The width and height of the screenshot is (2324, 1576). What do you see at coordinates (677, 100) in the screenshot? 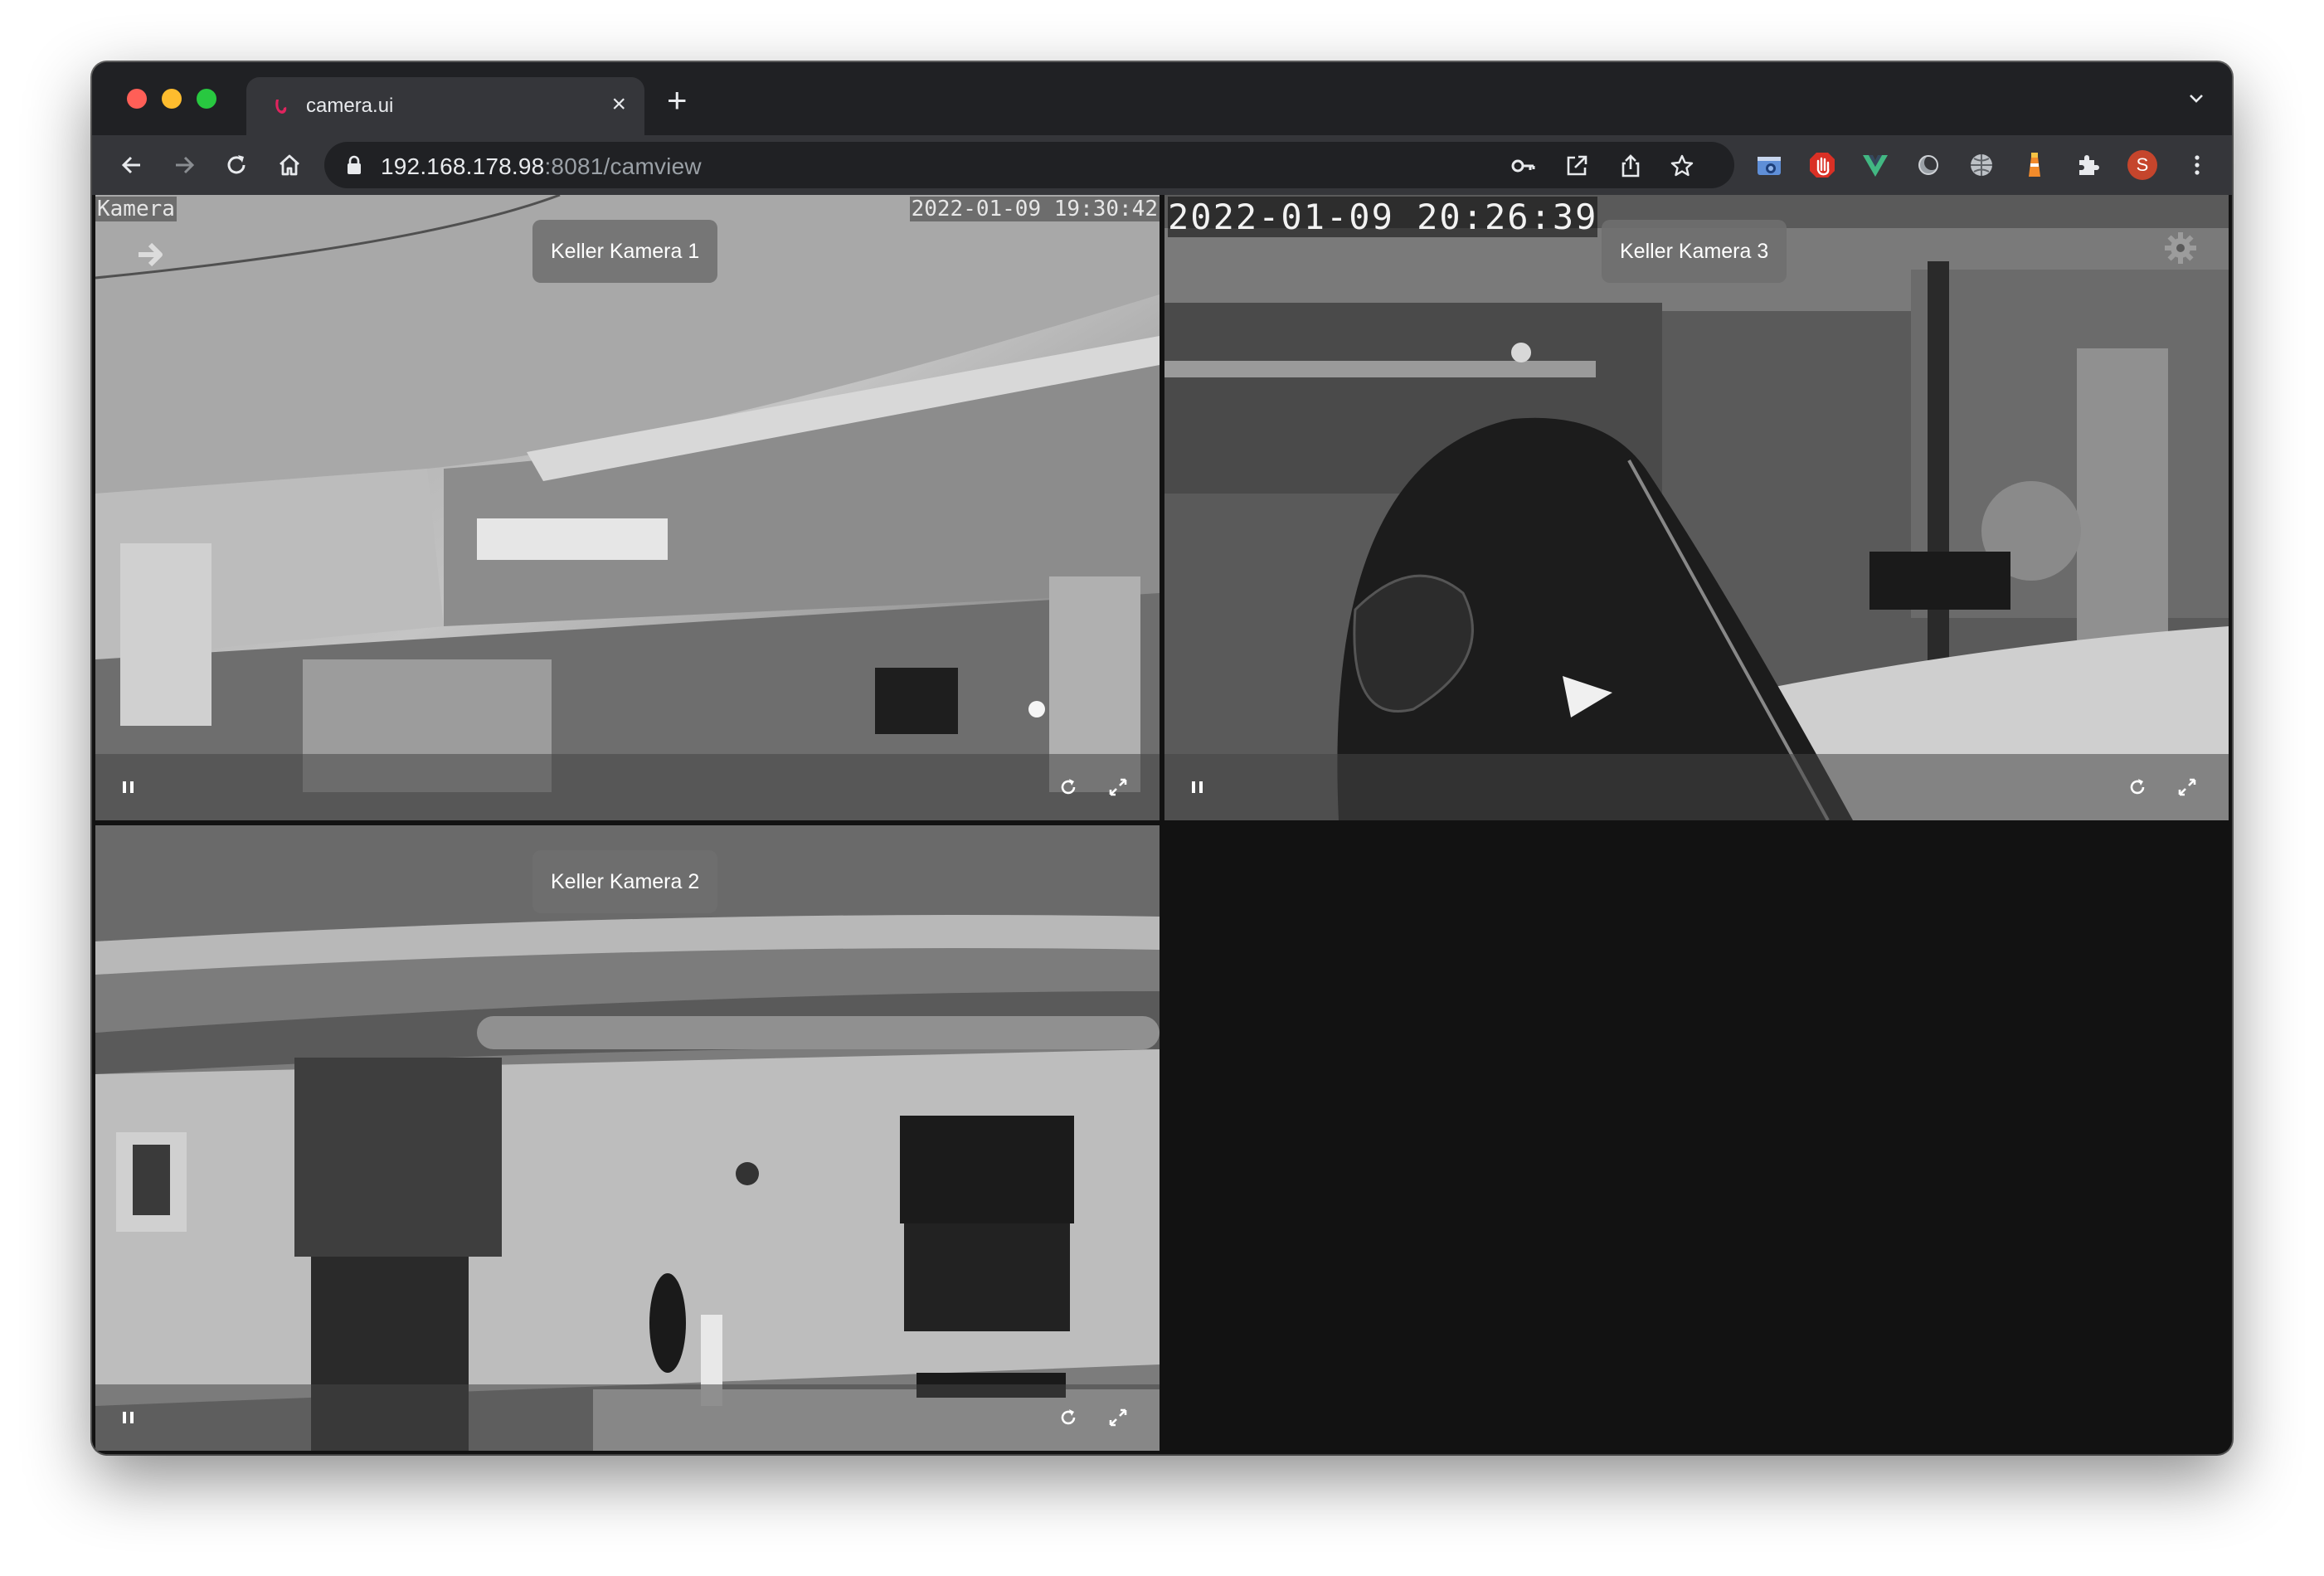
I see `new-tab-button: +` at bounding box center [677, 100].